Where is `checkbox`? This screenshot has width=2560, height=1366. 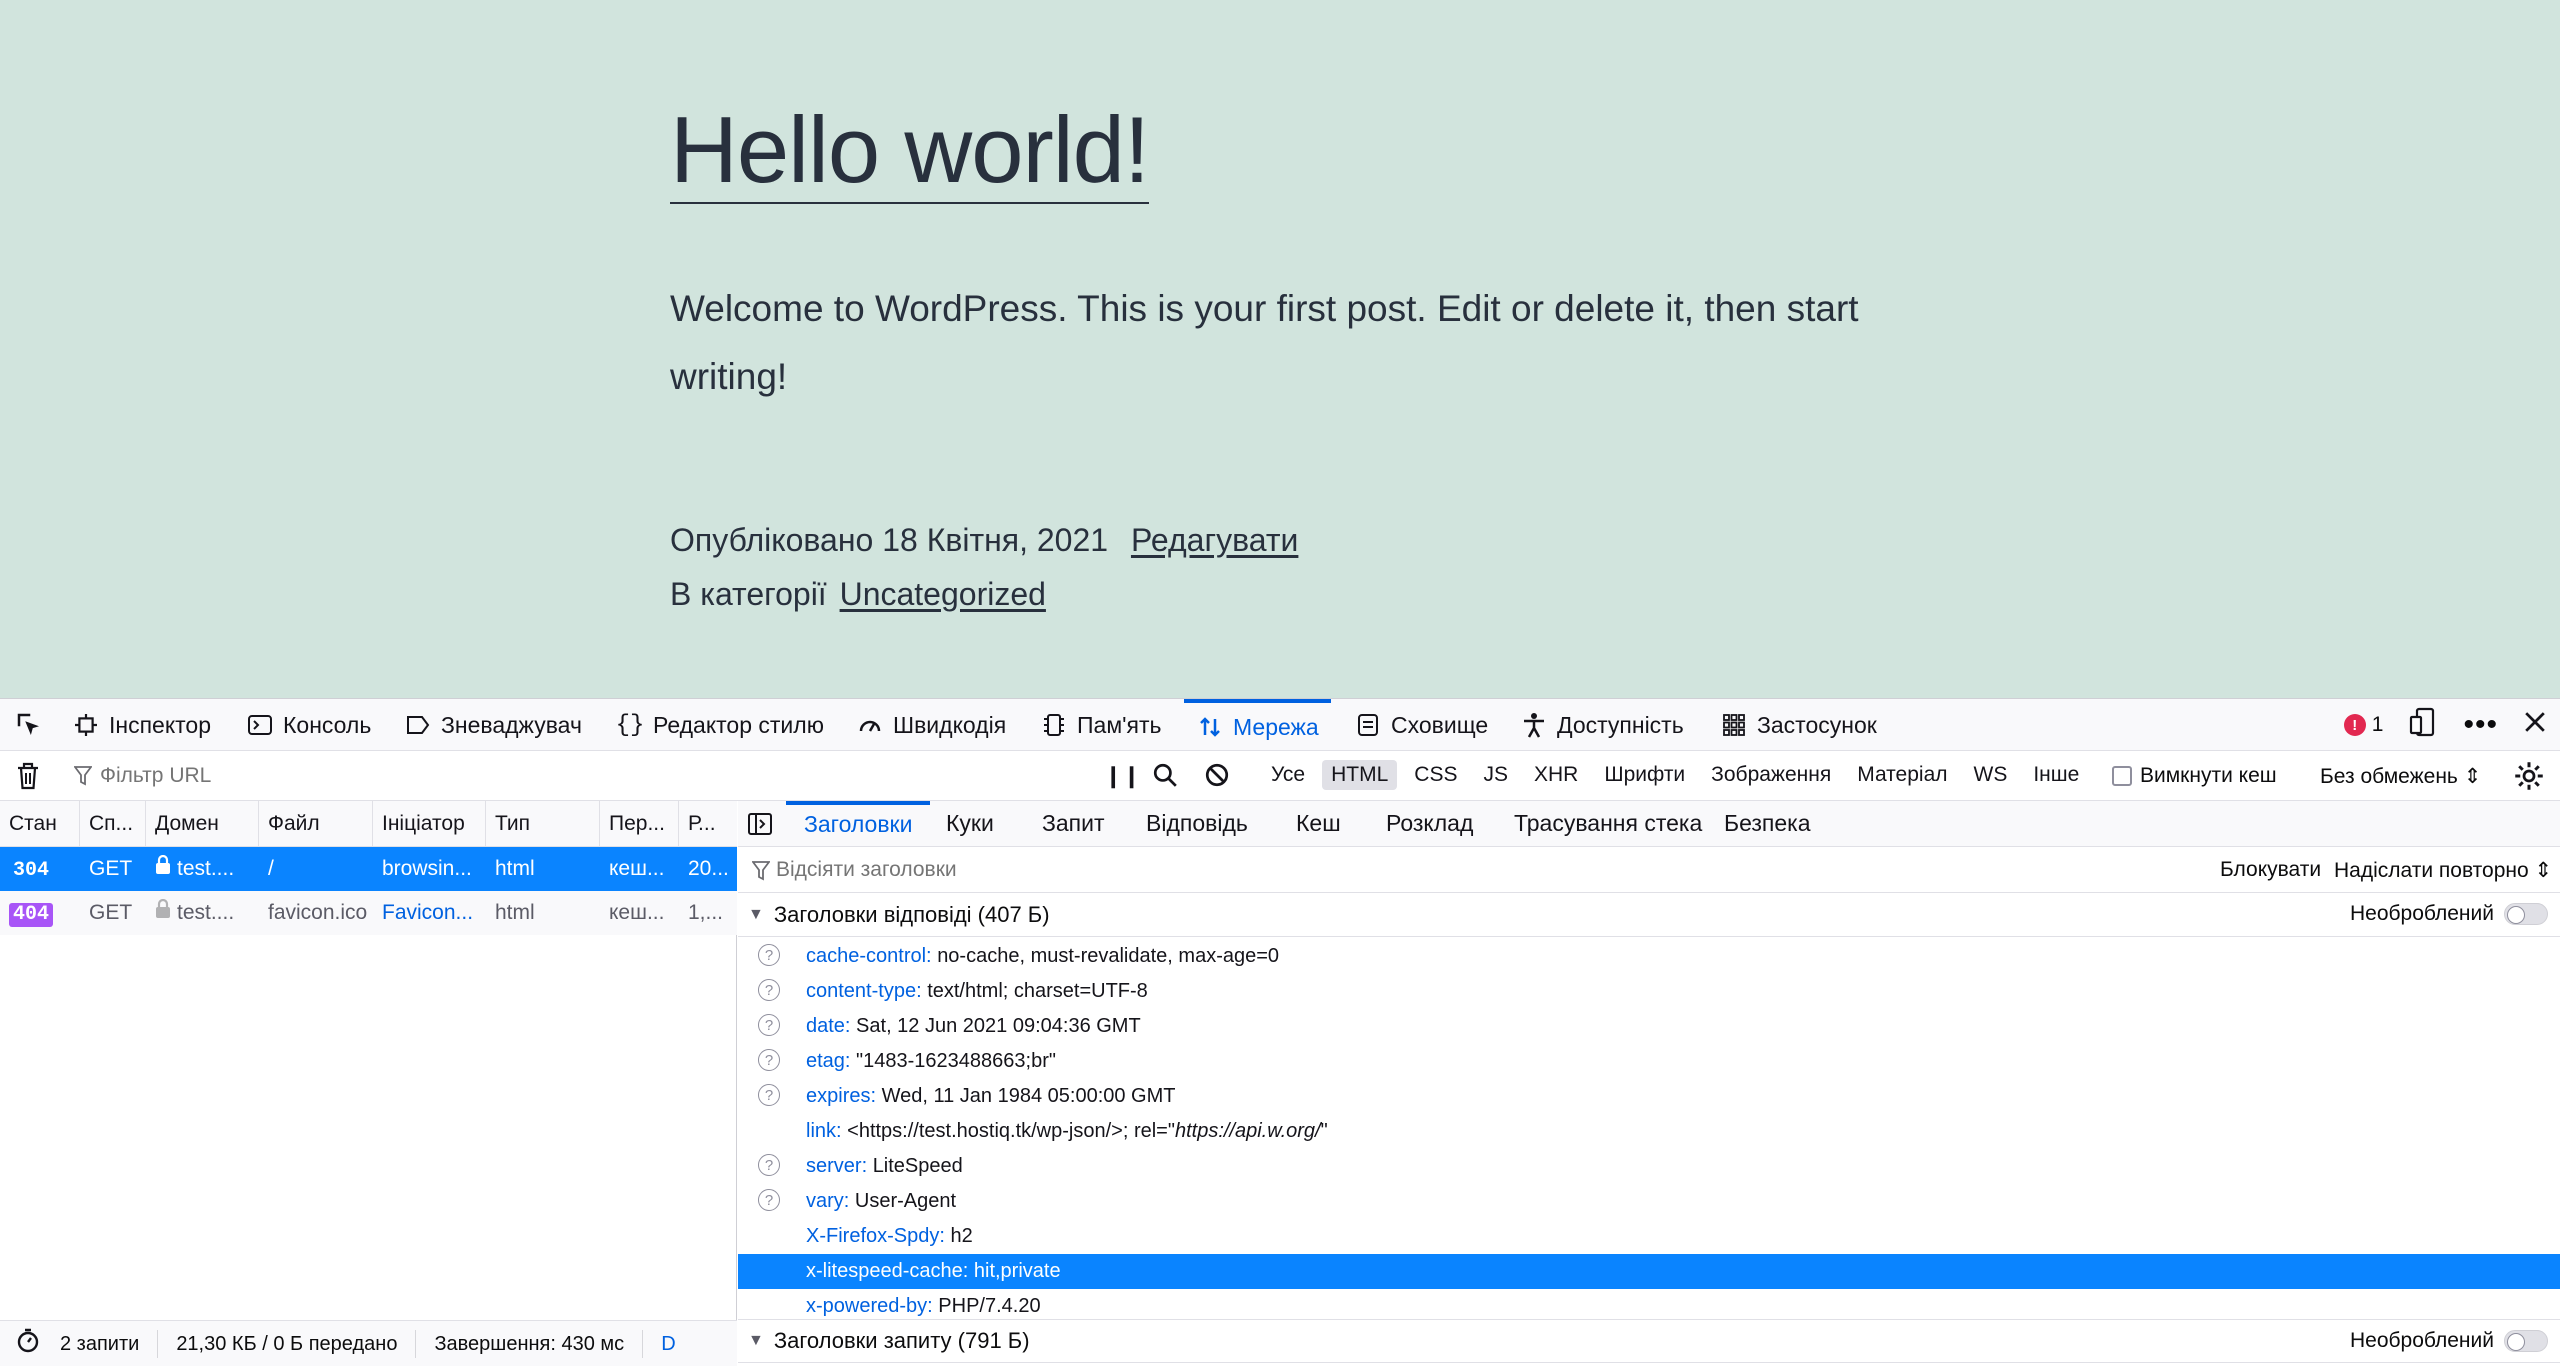
checkbox is located at coordinates (2122, 776).